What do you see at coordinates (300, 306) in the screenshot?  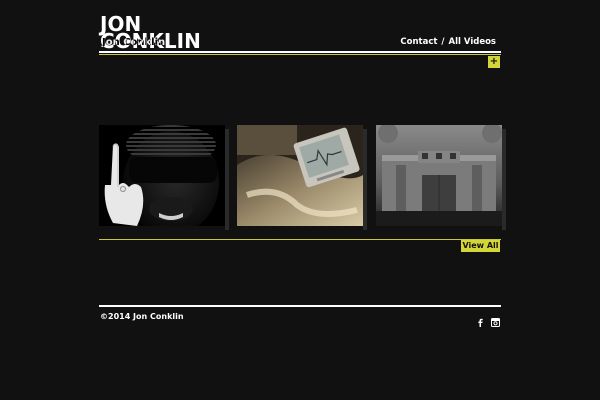 I see `footer-divider` at bounding box center [300, 306].